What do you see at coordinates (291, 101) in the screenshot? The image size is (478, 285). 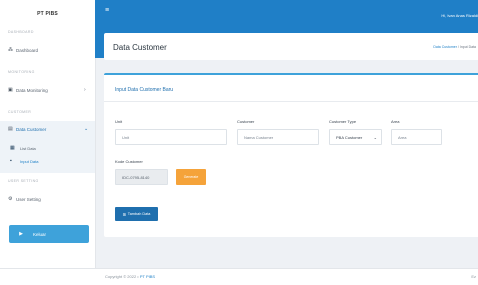 I see `divider` at bounding box center [291, 101].